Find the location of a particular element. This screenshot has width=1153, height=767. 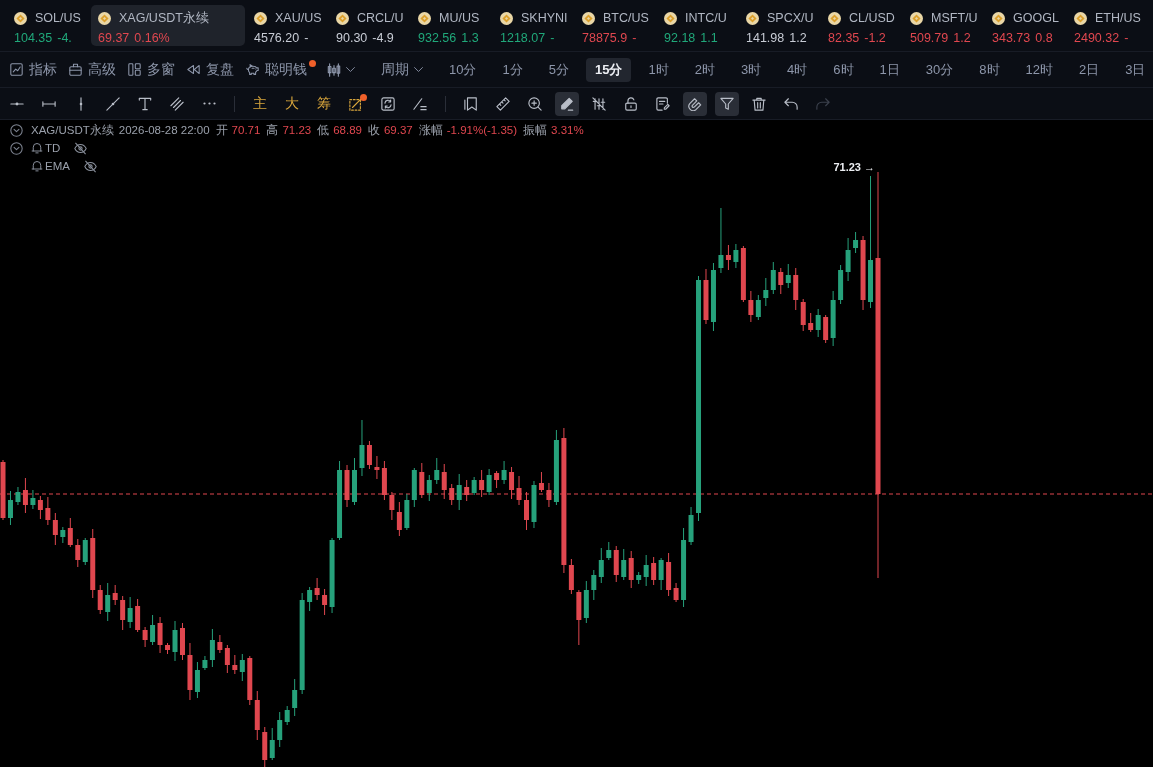

menu-button: 指标 is located at coordinates (33, 69).